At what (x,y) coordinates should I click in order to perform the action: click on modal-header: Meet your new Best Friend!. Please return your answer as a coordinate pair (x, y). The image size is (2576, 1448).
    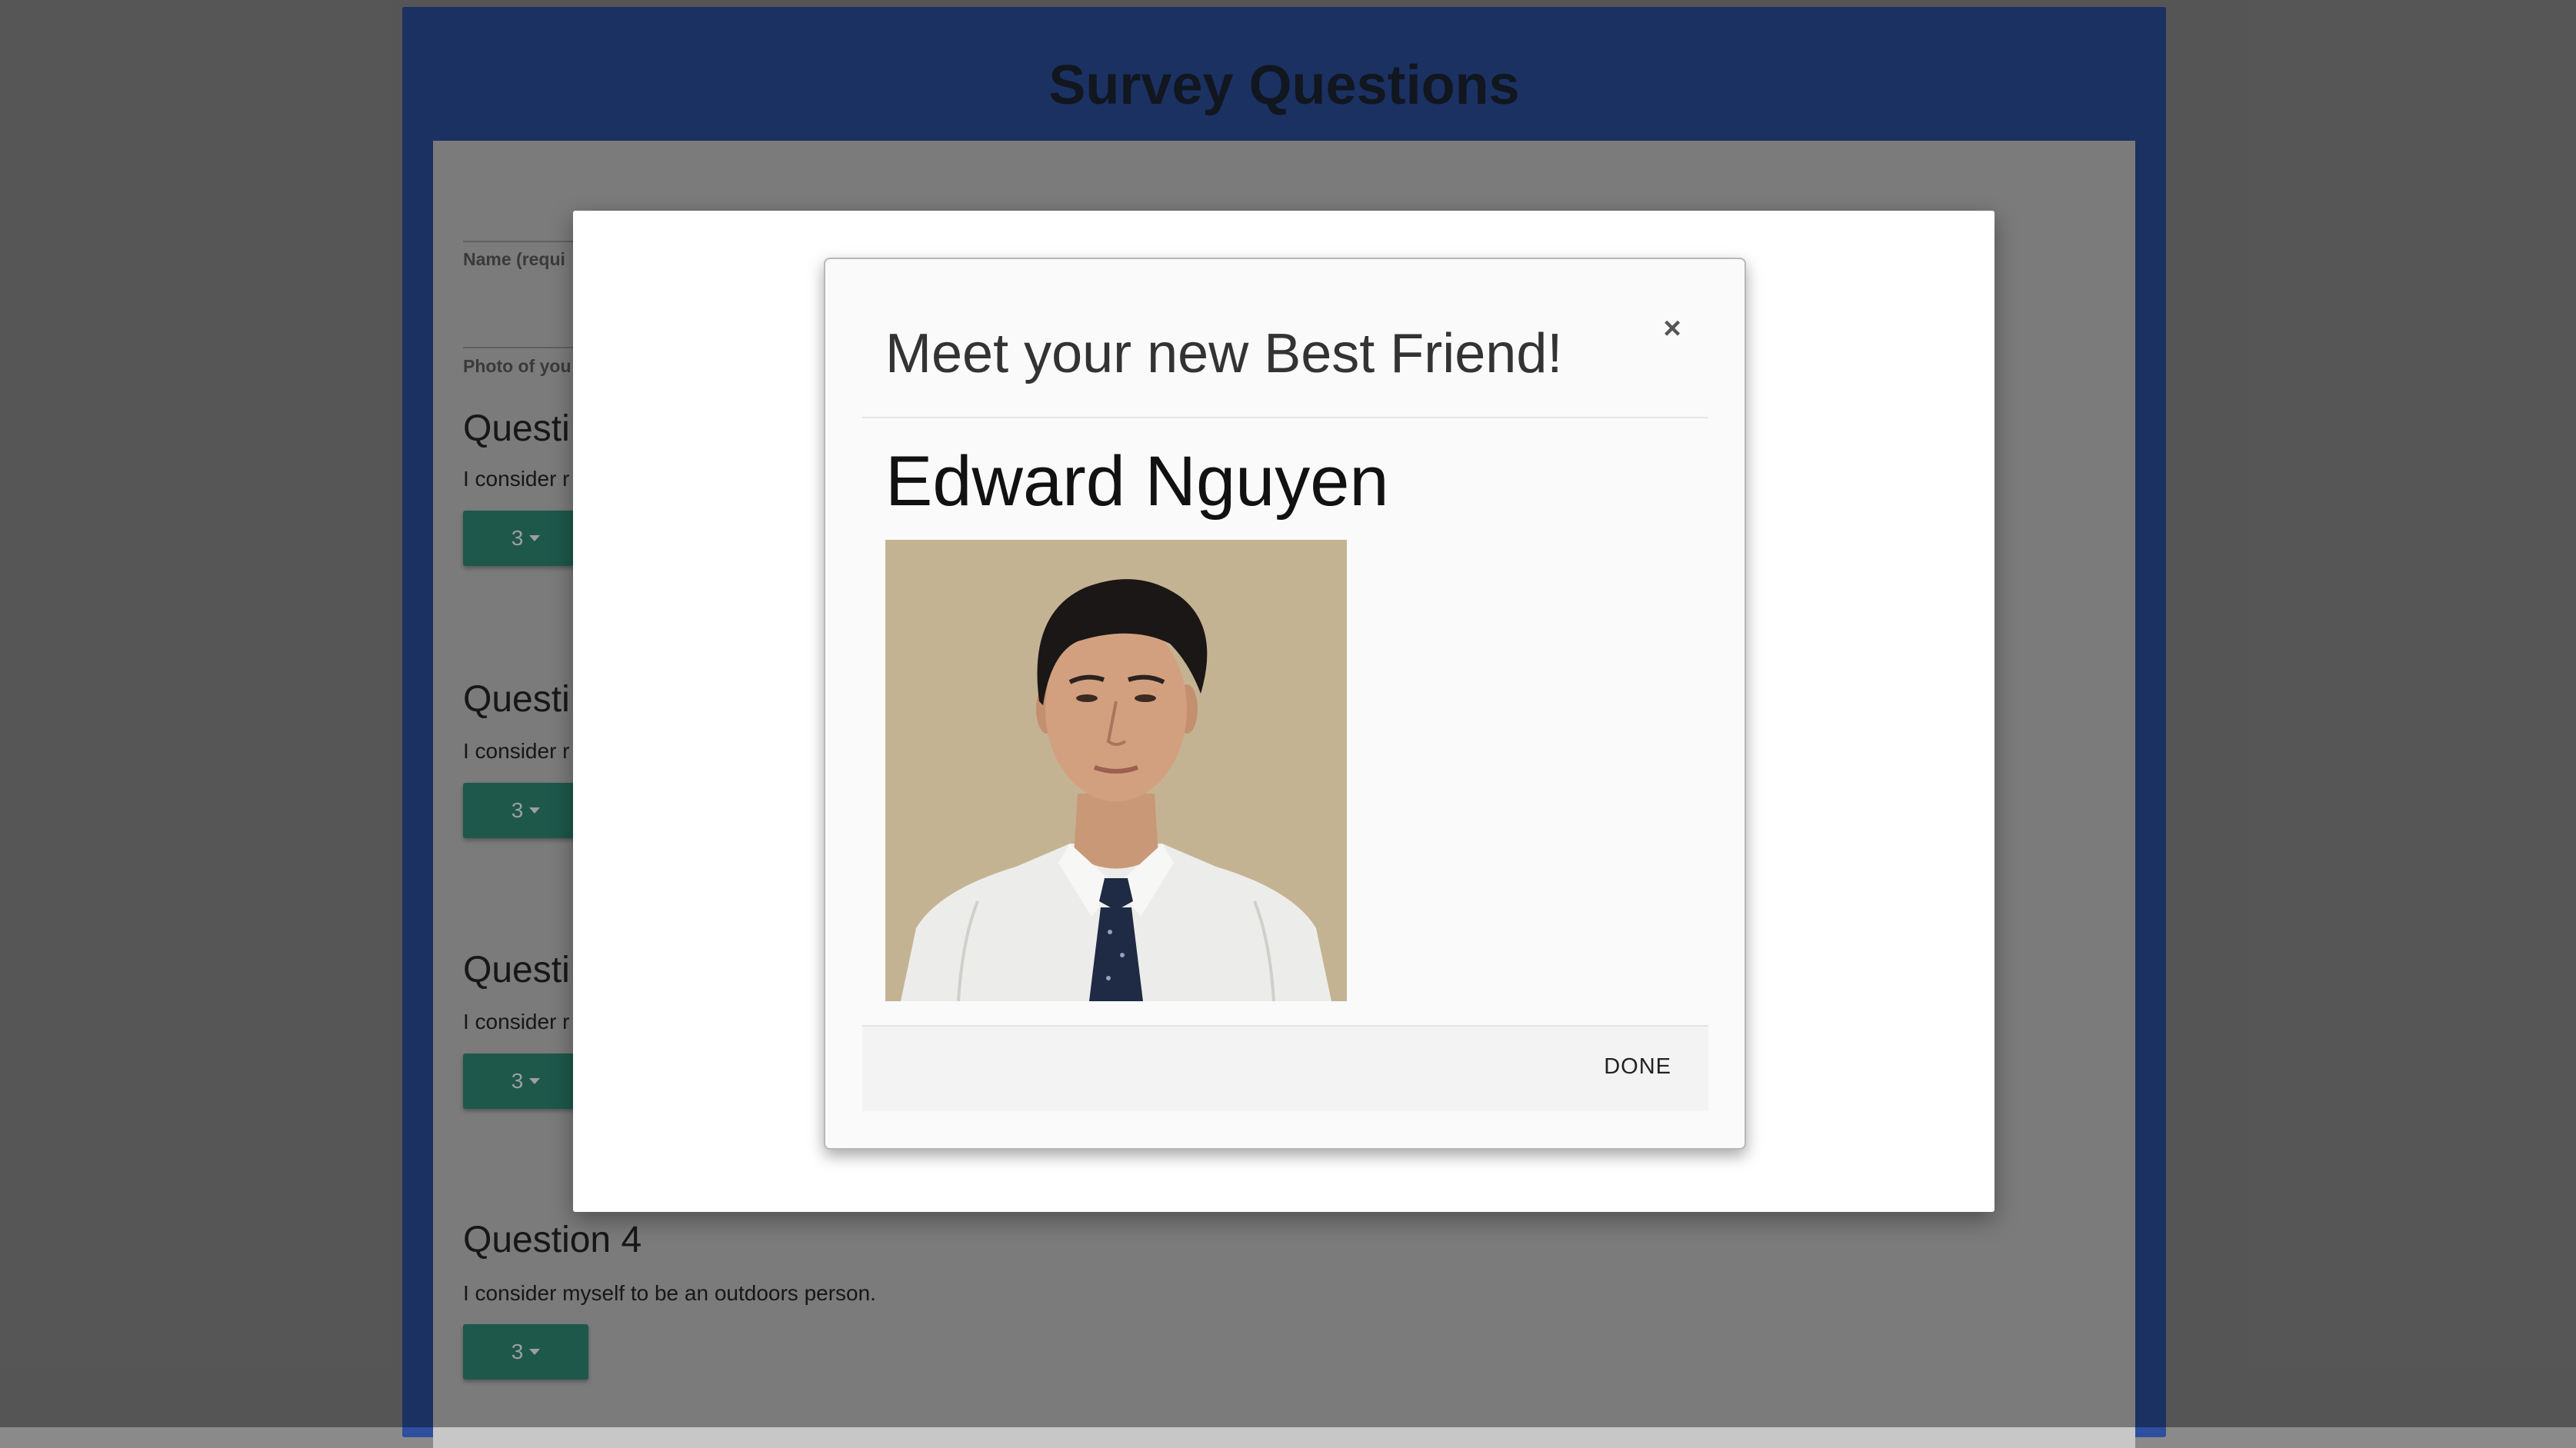
    Looking at the image, I should click on (1285, 338).